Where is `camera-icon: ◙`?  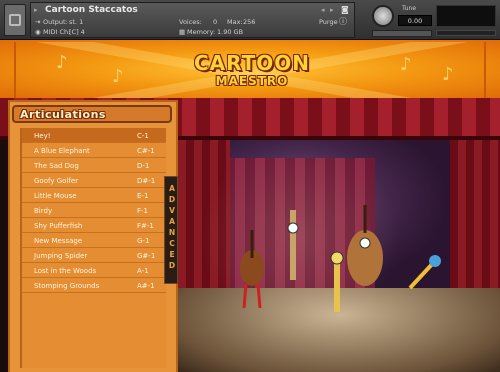 camera-icon: ◙ is located at coordinates (345, 9).